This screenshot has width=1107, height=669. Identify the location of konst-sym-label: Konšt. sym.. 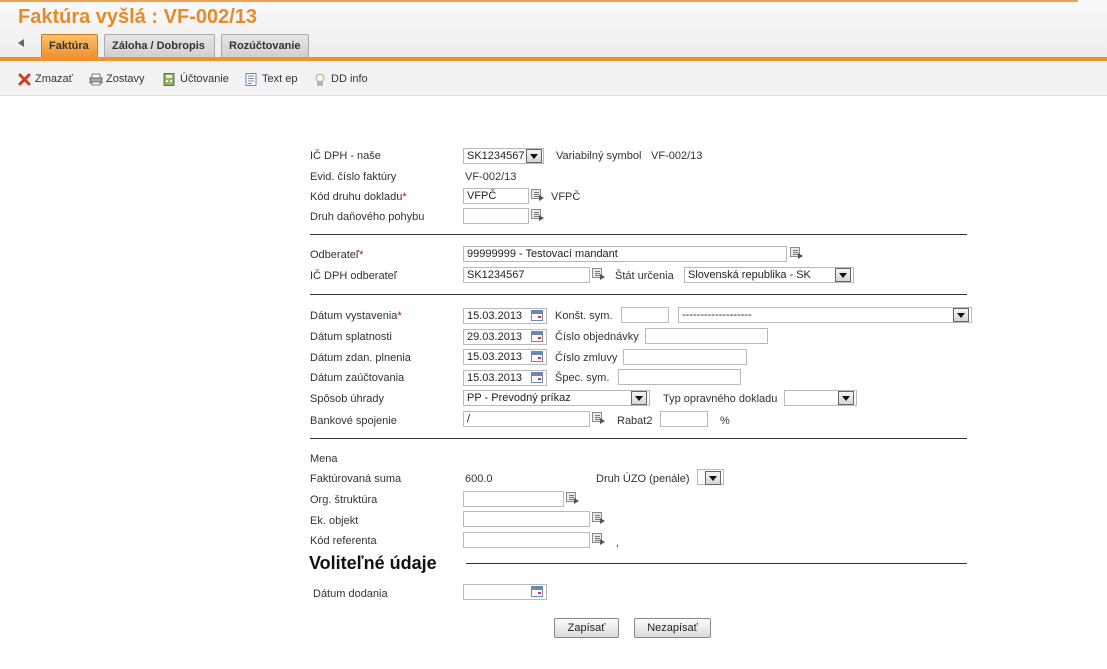
(584, 316).